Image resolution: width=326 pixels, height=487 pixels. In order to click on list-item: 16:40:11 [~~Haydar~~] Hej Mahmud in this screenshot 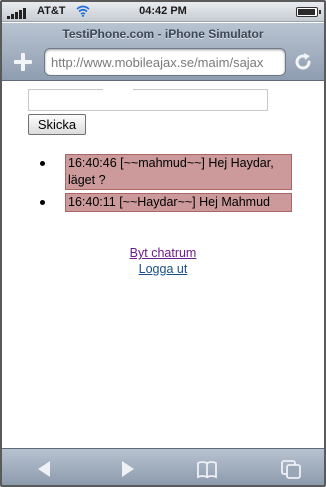, I will do `click(166, 202)`.